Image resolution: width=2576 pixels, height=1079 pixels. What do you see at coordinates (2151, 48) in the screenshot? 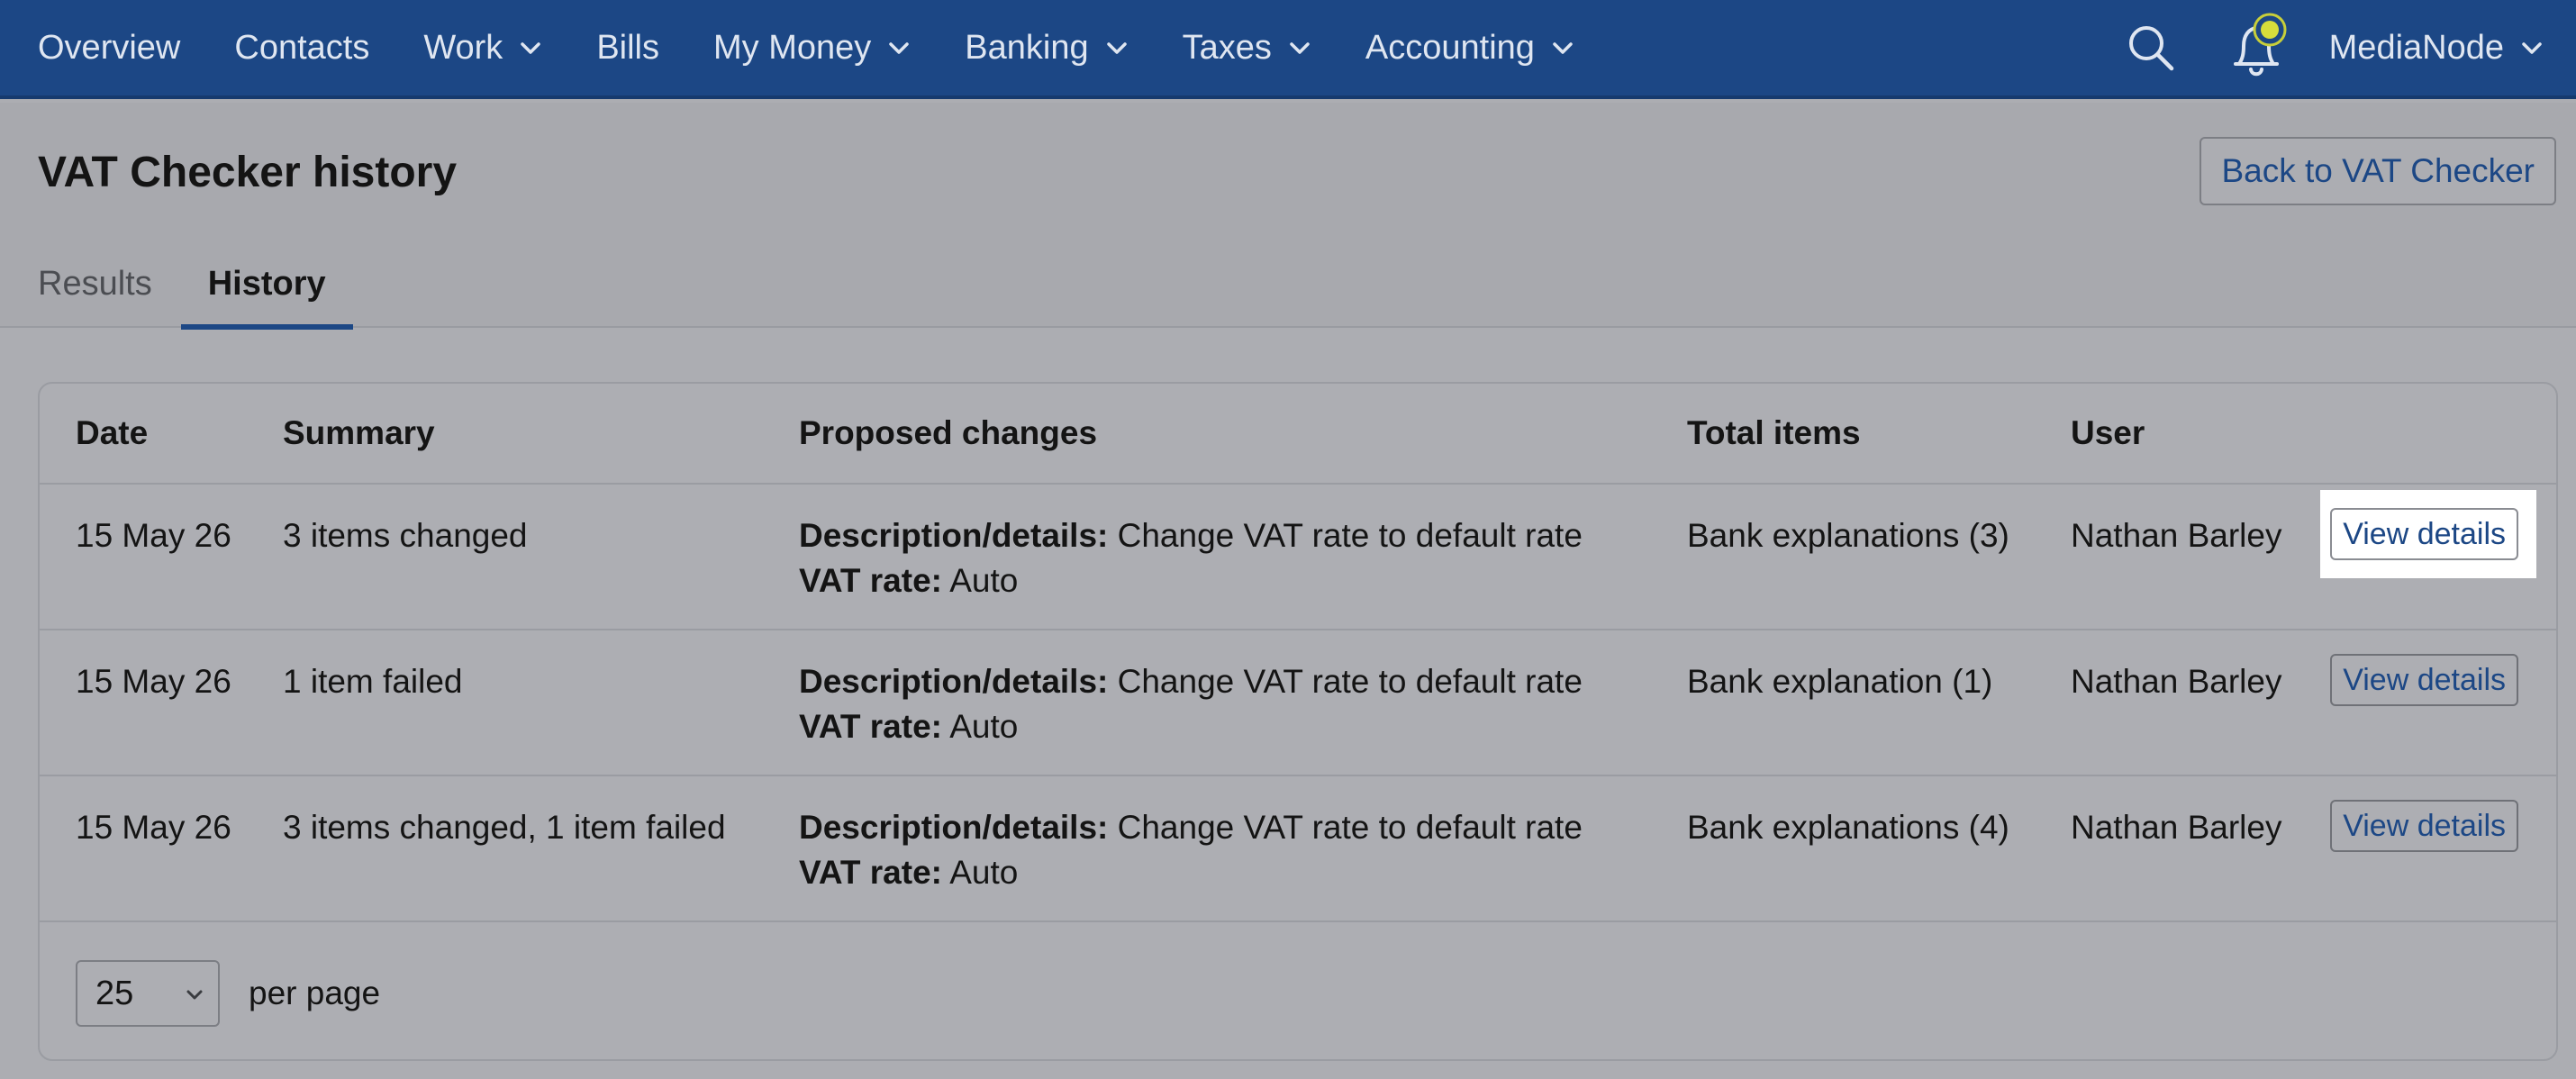
I see `search-icon` at bounding box center [2151, 48].